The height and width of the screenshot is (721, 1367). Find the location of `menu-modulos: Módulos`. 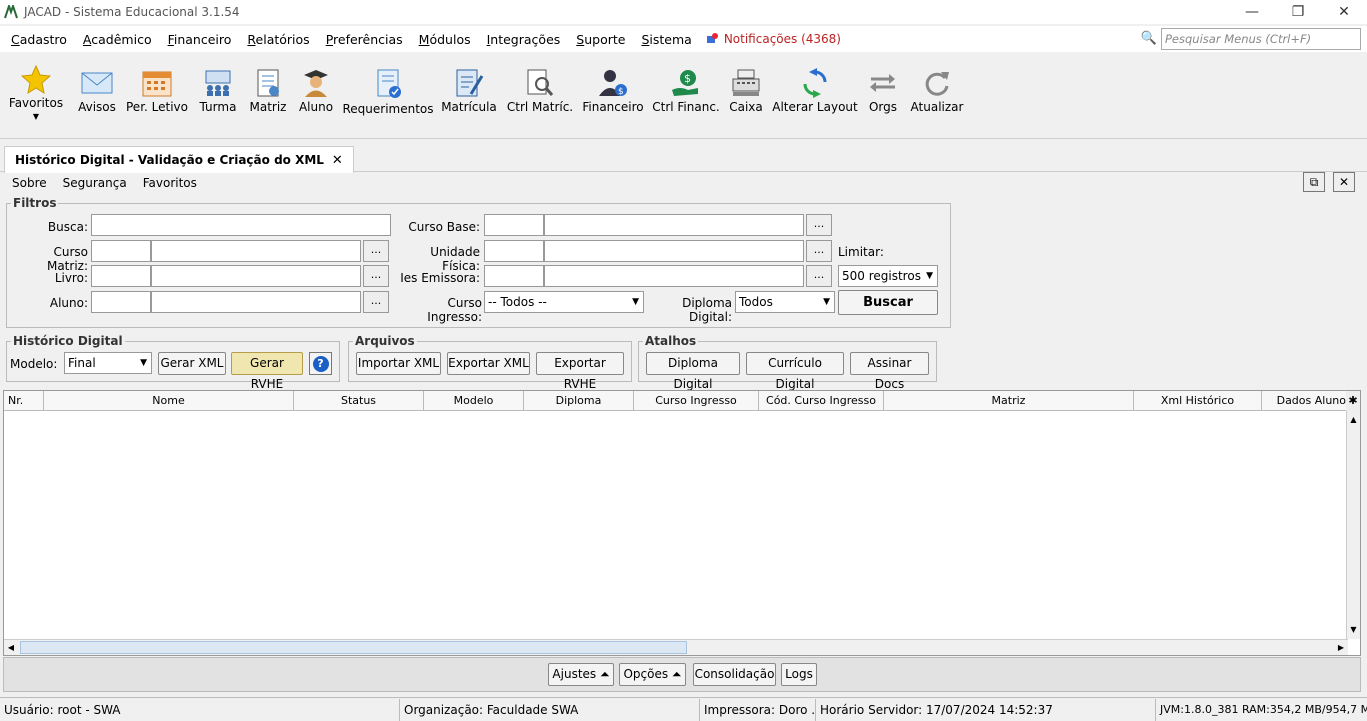

menu-modulos: Módulos is located at coordinates (445, 39).